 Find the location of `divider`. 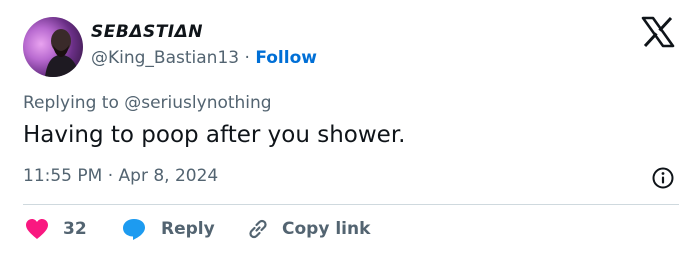

divider is located at coordinates (351, 204).